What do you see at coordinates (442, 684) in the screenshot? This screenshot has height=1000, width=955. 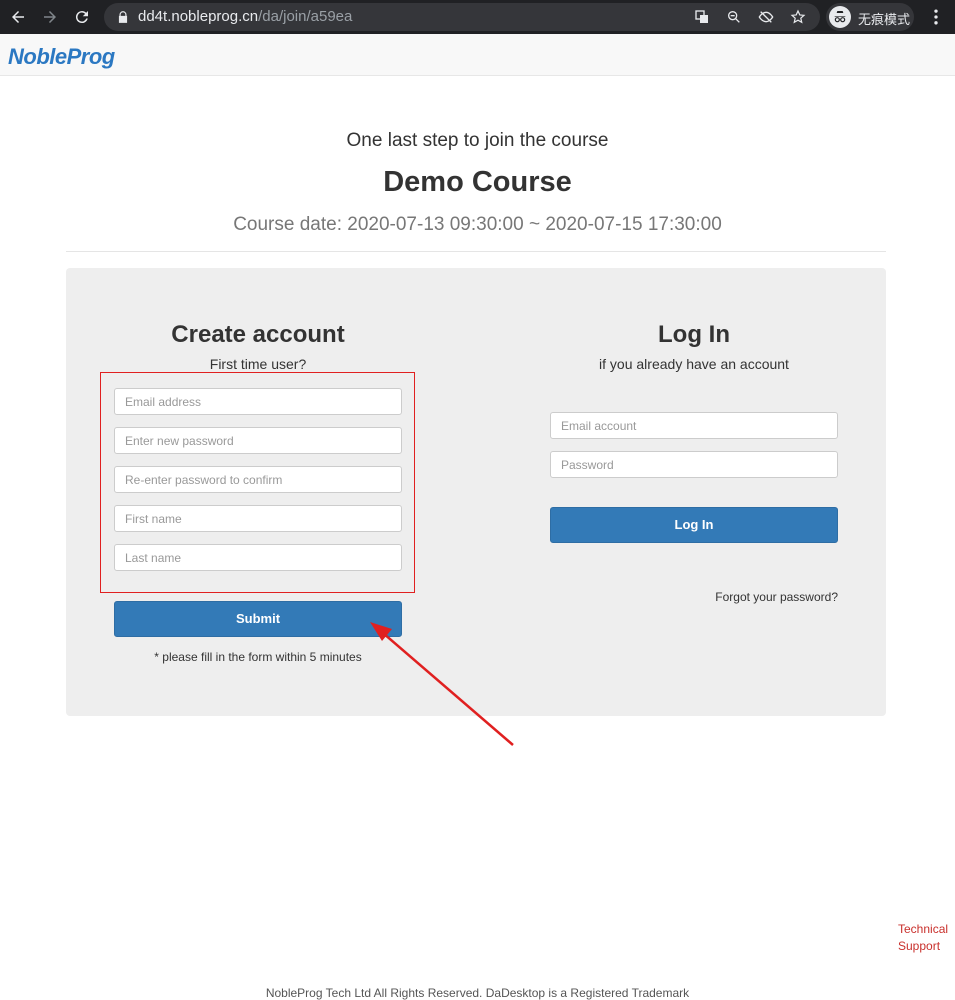 I see `annotation-arrow-icon` at bounding box center [442, 684].